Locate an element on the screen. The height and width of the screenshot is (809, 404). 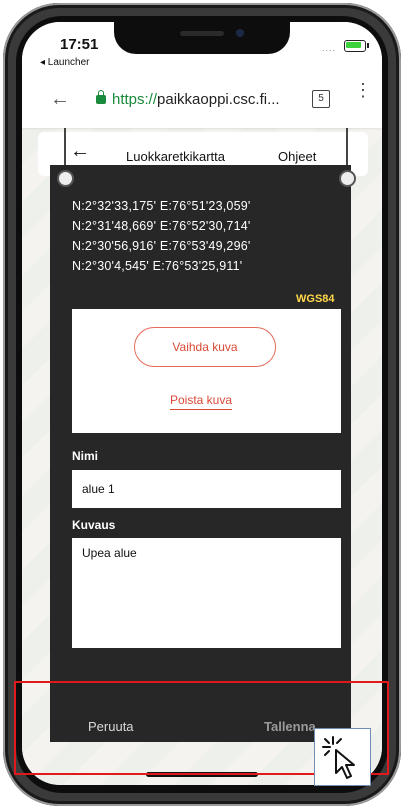
name-label: Nimi is located at coordinates (85, 456).